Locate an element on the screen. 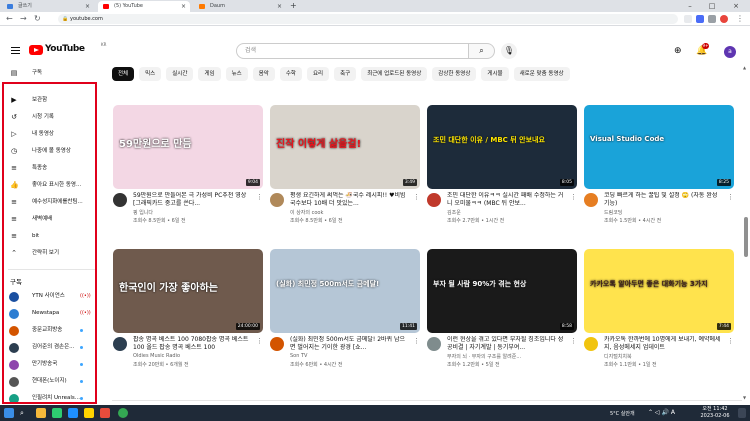  channel-name: 핑 입니다 is located at coordinates (195, 212).